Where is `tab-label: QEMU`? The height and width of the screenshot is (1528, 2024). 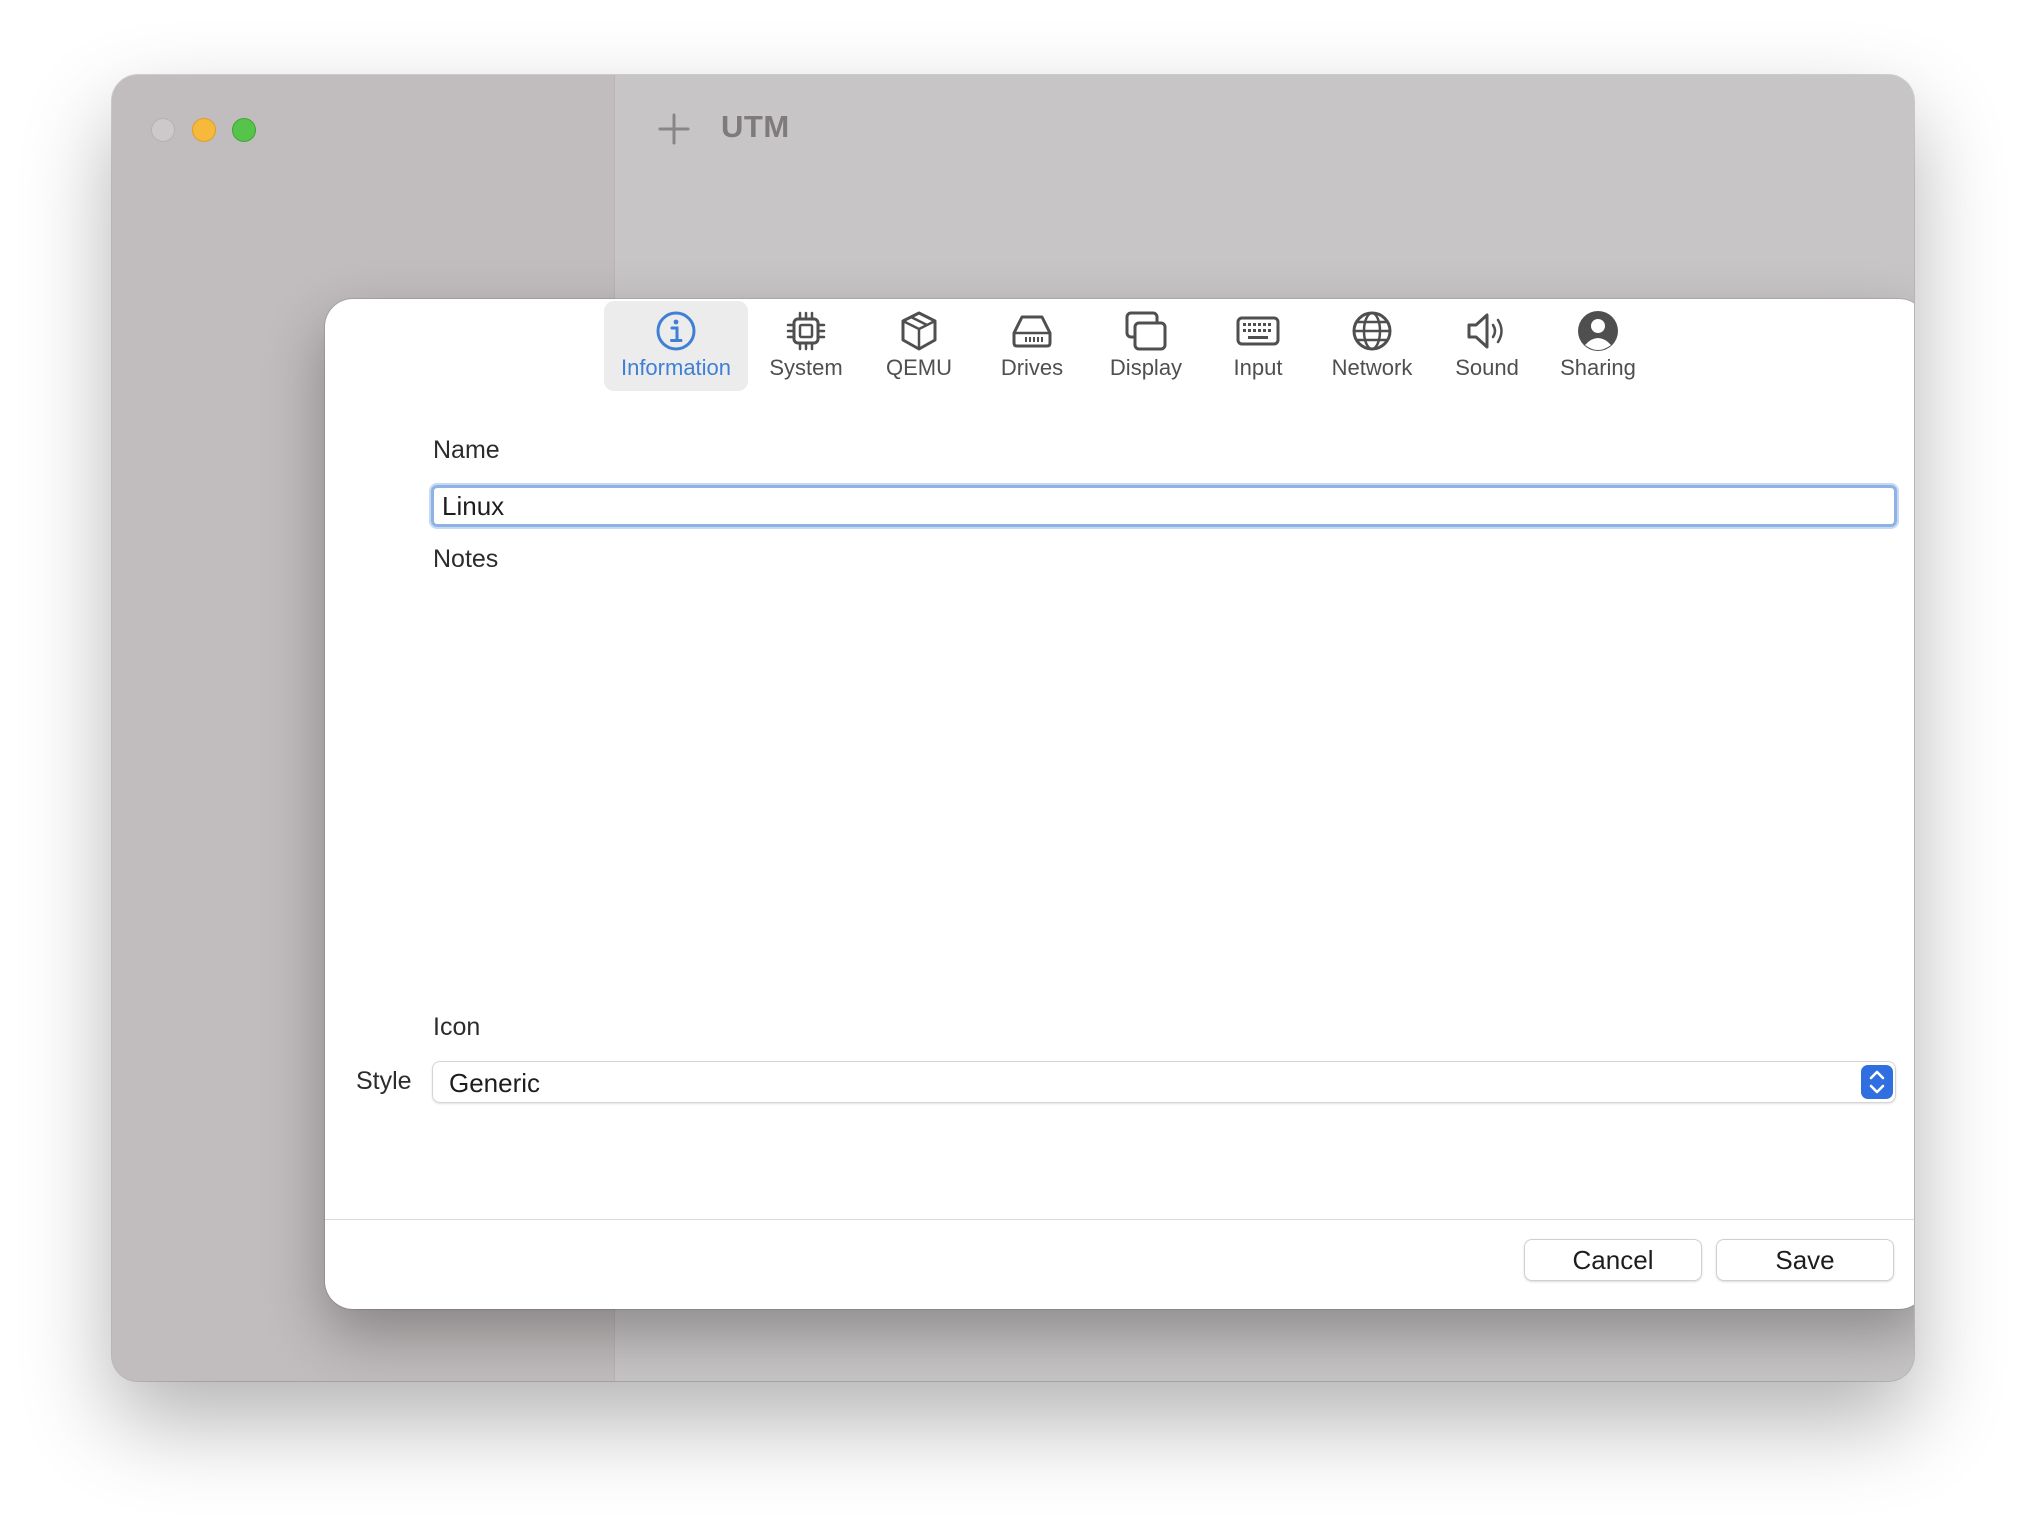 tab-label: QEMU is located at coordinates (919, 367).